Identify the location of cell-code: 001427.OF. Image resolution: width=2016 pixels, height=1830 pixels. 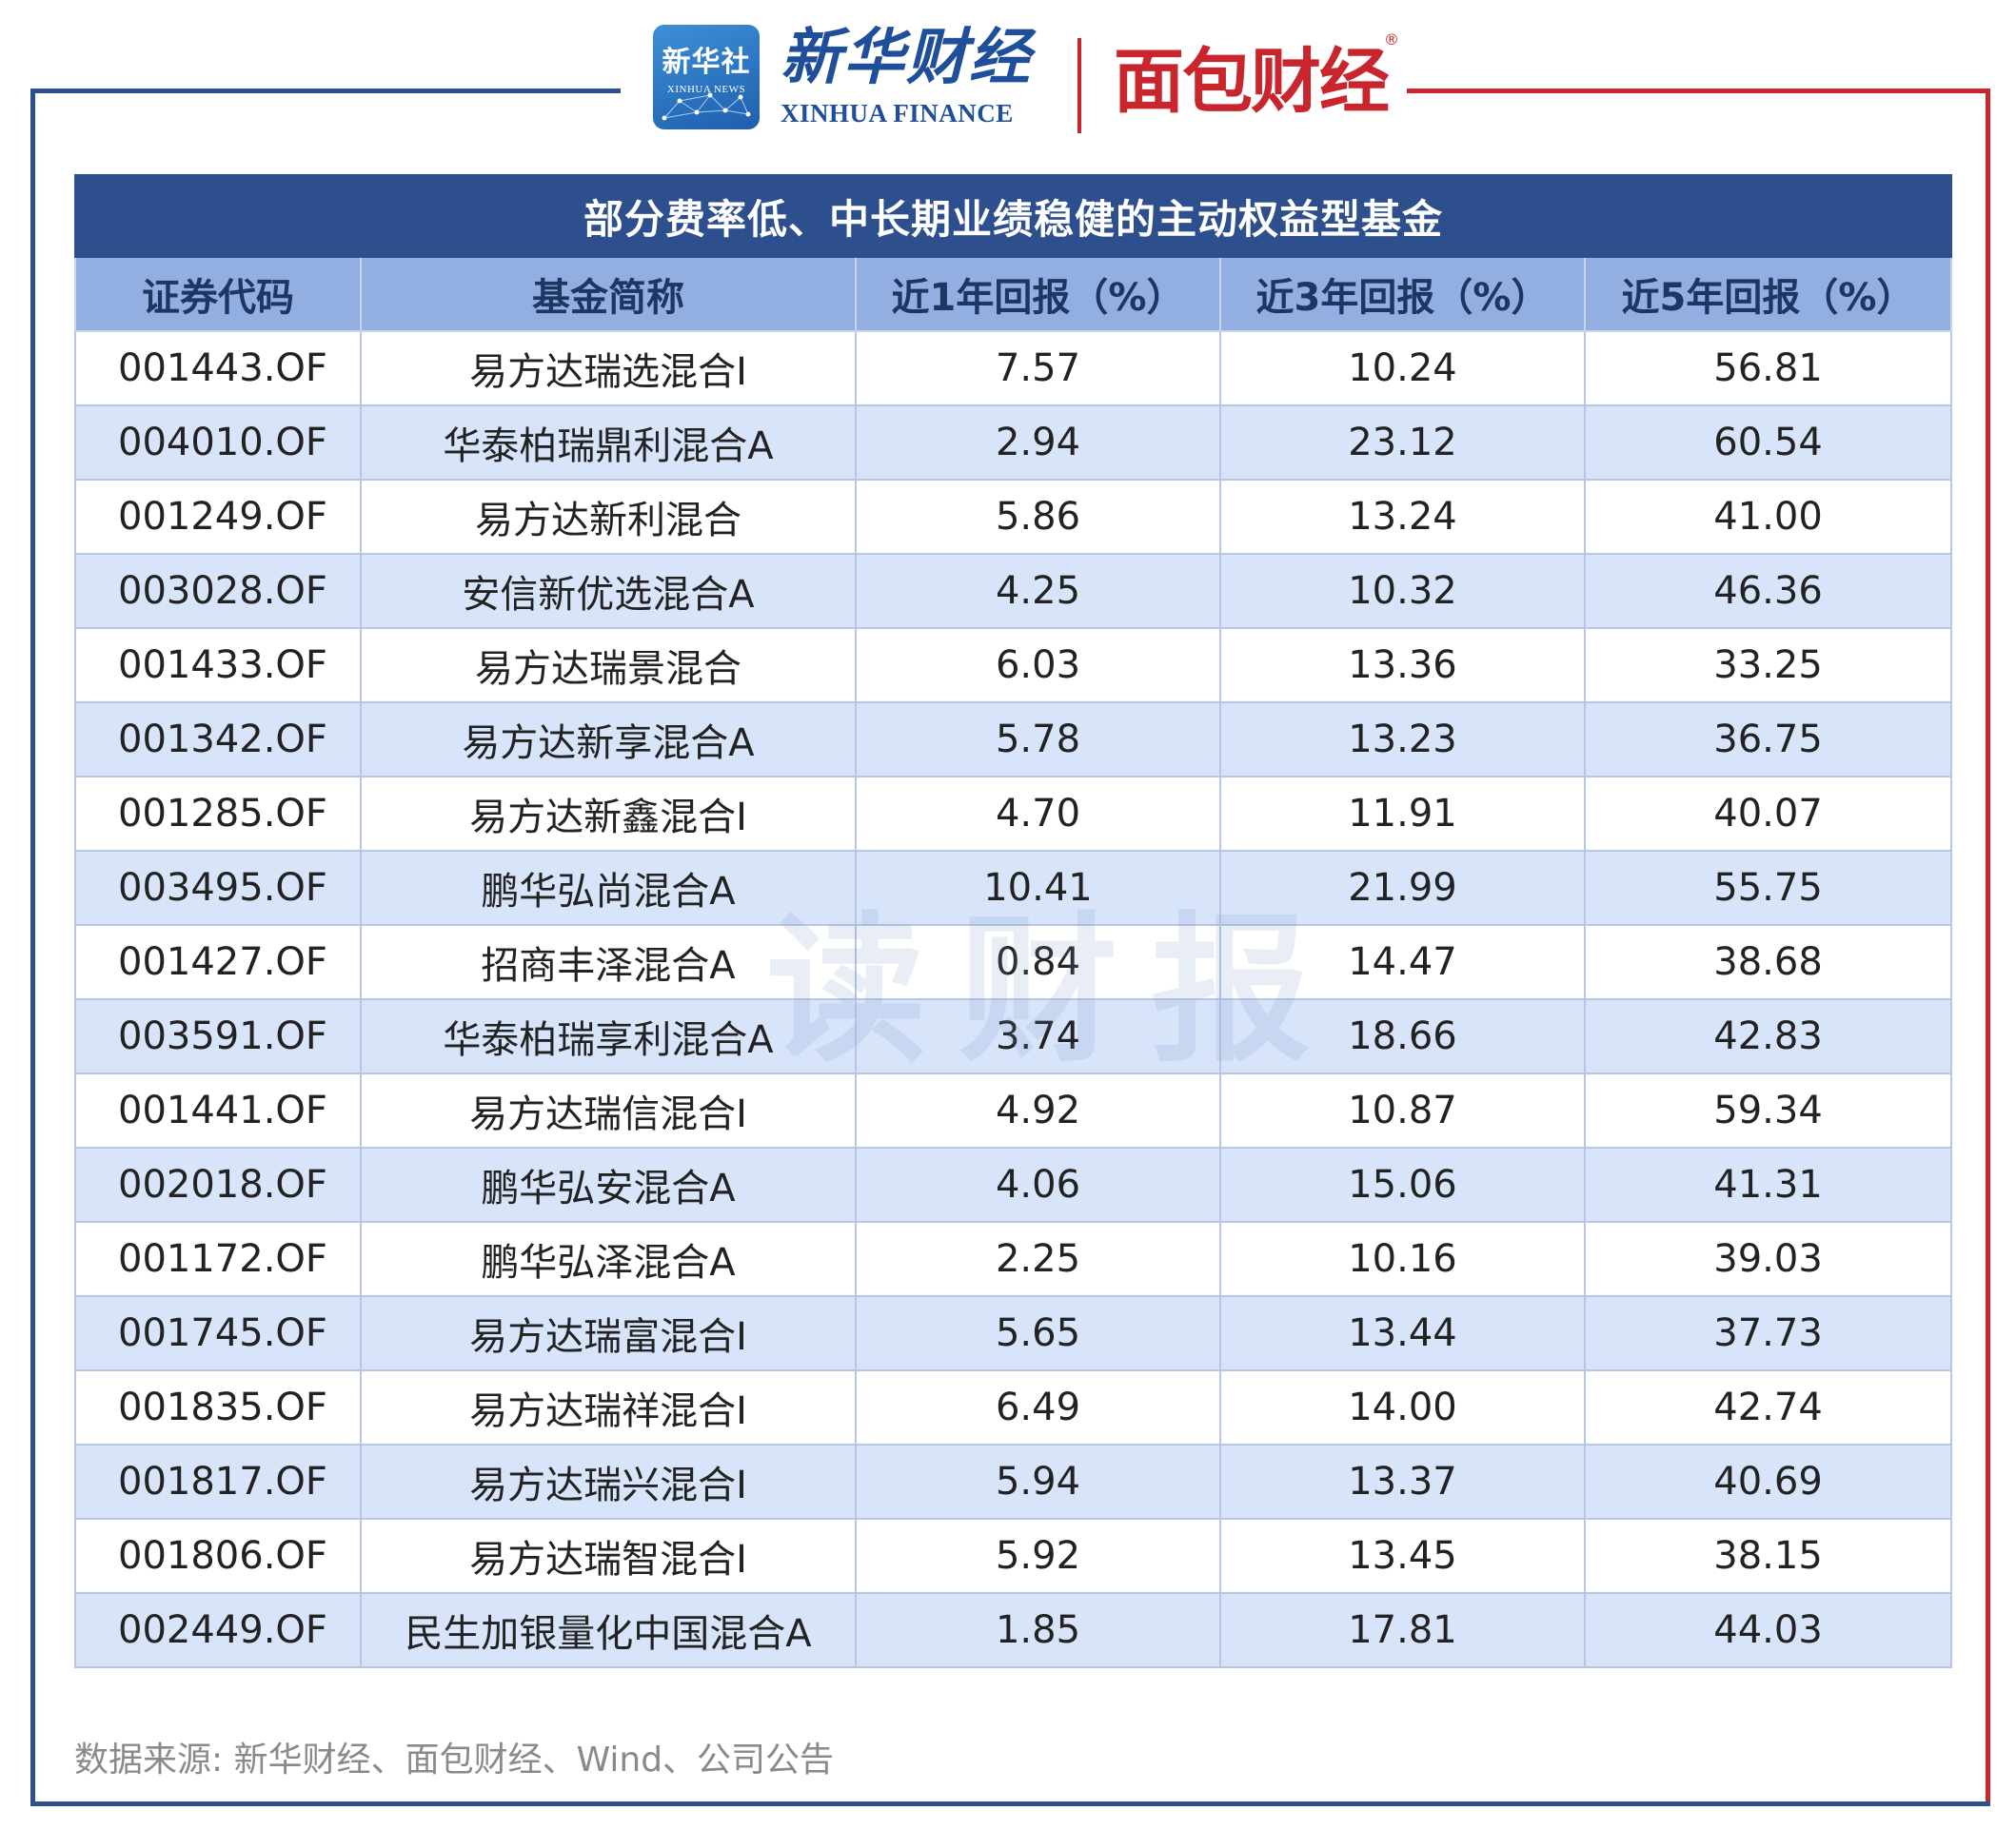
(218, 962).